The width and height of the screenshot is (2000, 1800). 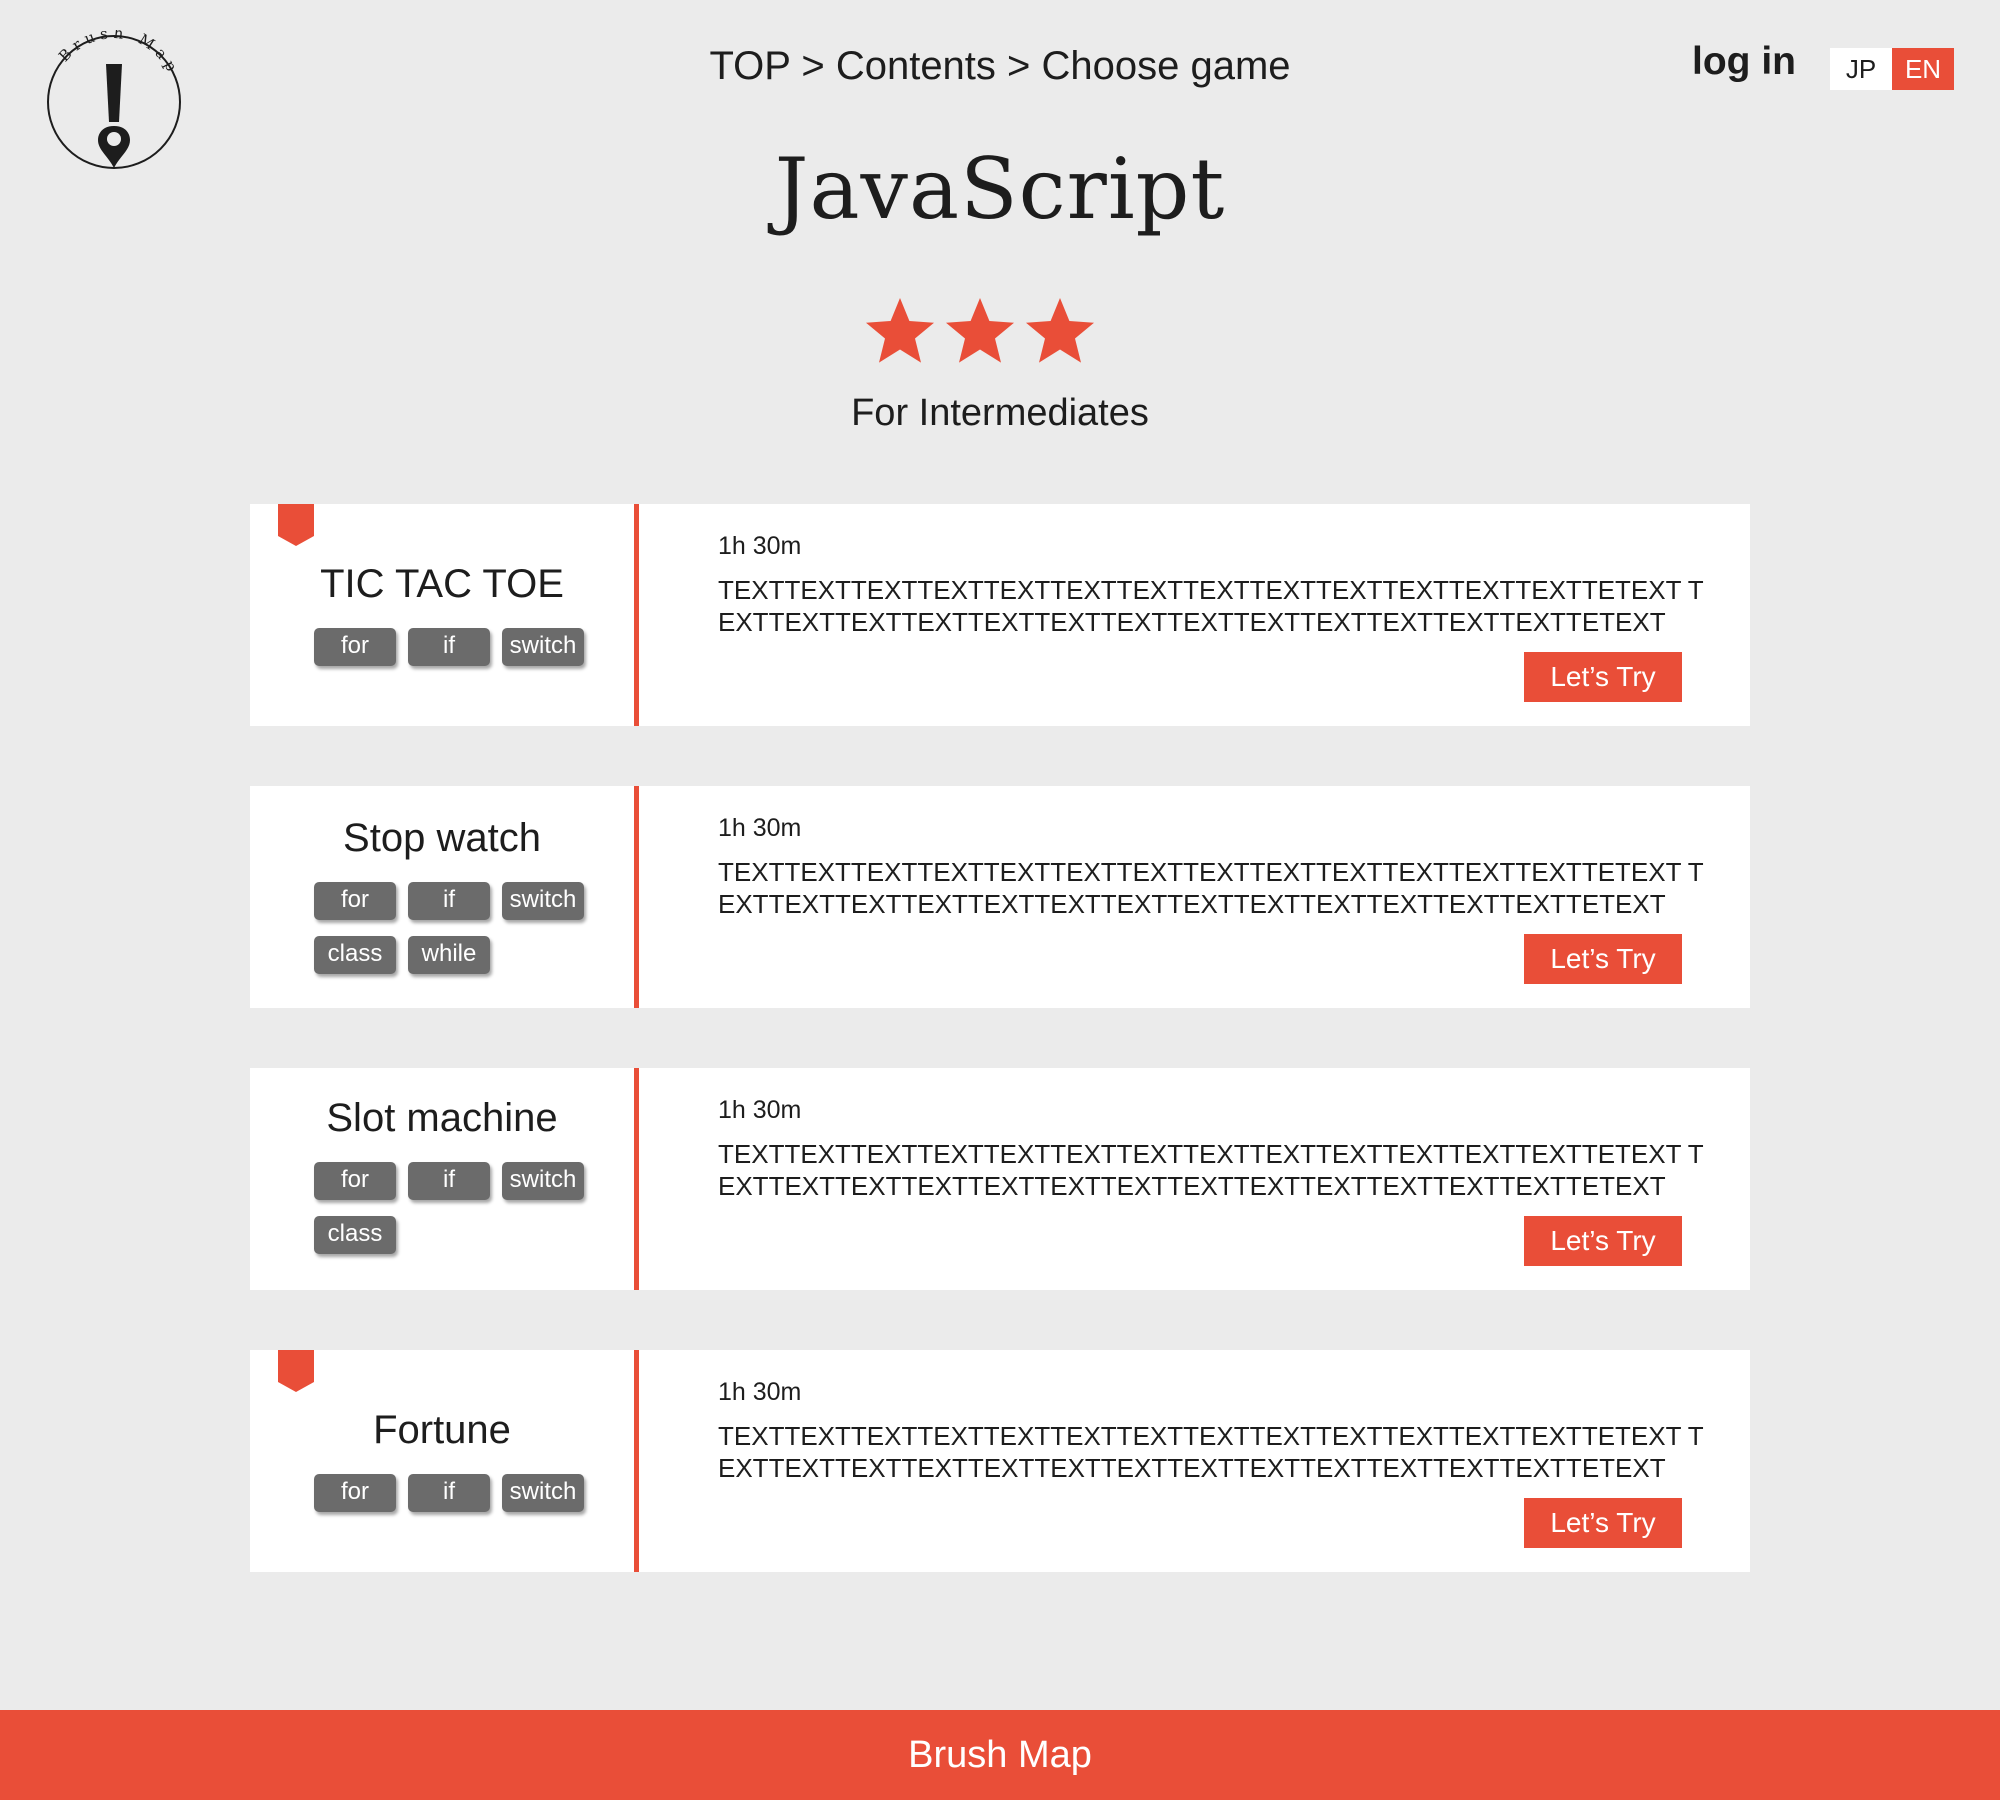 I want to click on lang-en-button: EN, so click(x=1923, y=69).